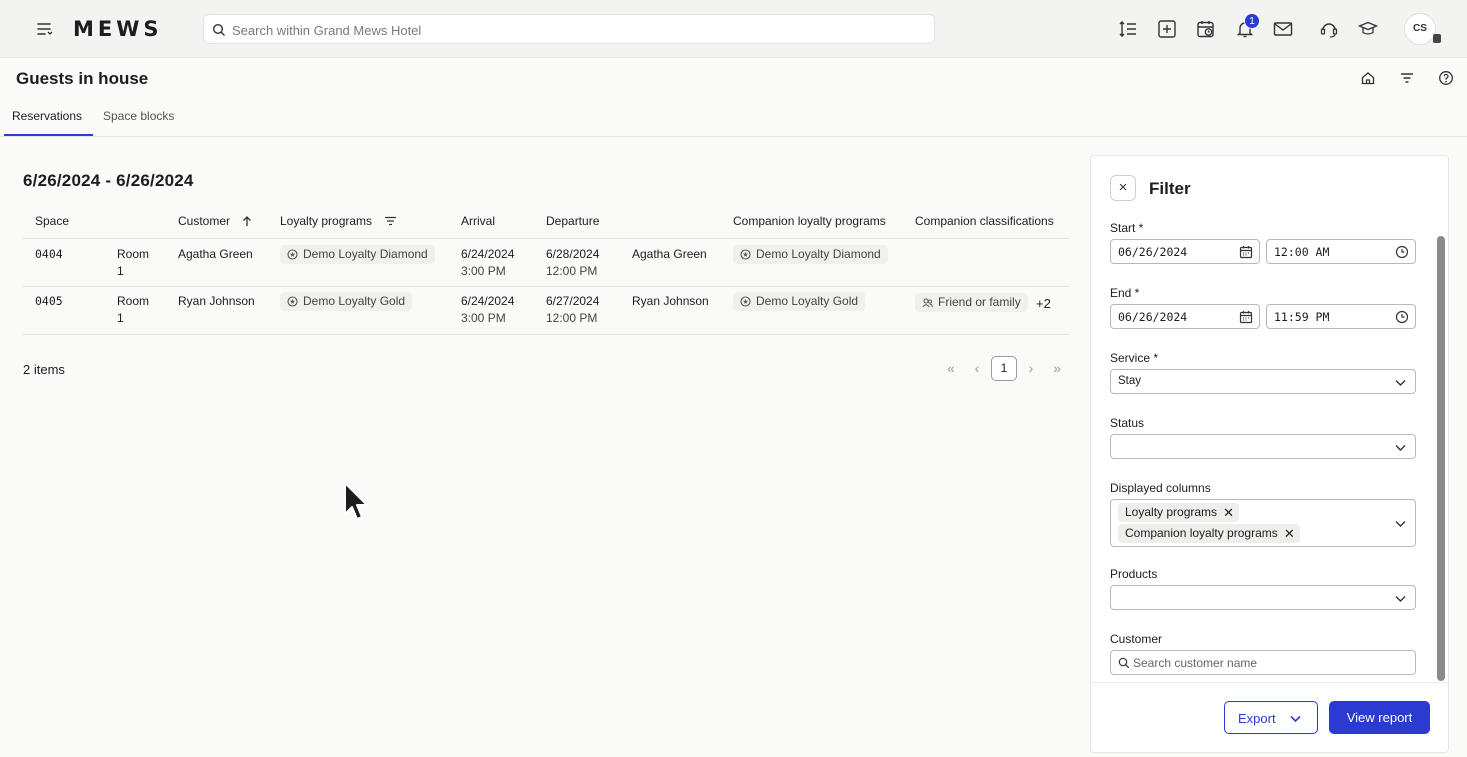 The image size is (1467, 757). Describe the element at coordinates (215, 254) in the screenshot. I see `customer-name: Agatha Green` at that location.